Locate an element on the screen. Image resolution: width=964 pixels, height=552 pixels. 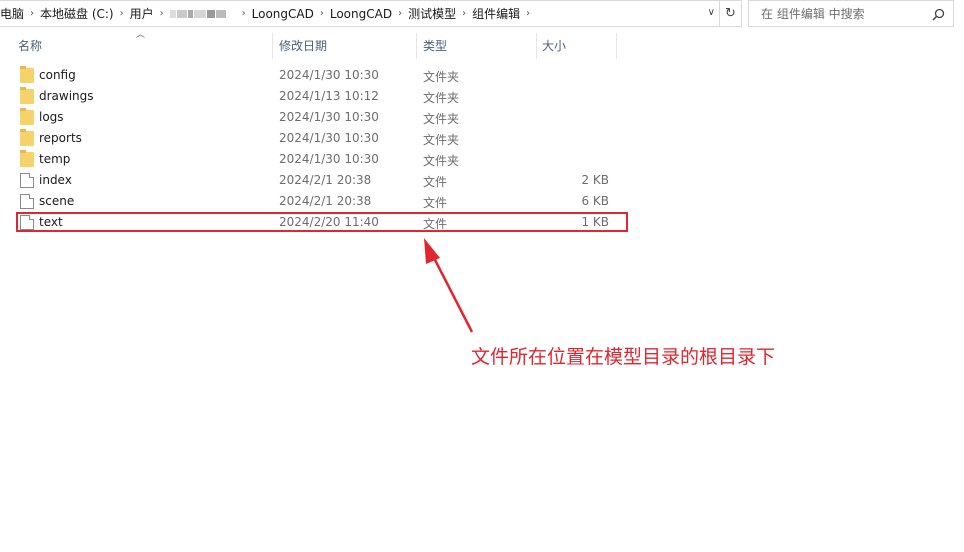
annotation-arrow is located at coordinates (449, 285).